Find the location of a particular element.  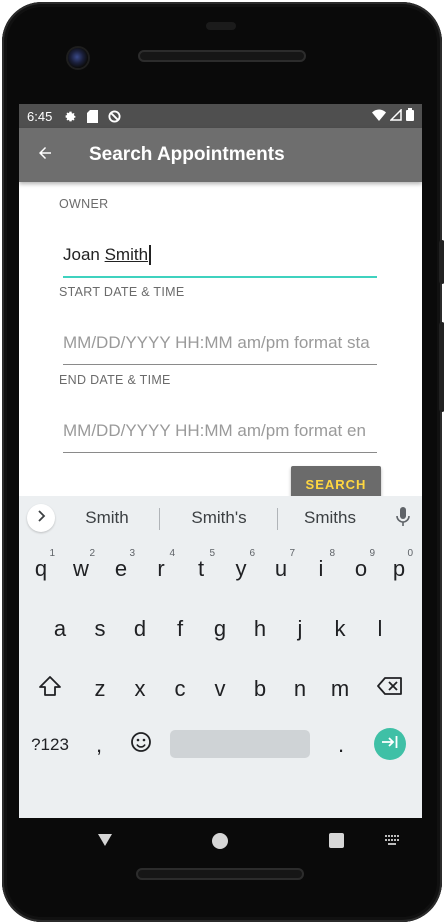

key-j: j is located at coordinates (300, 629).